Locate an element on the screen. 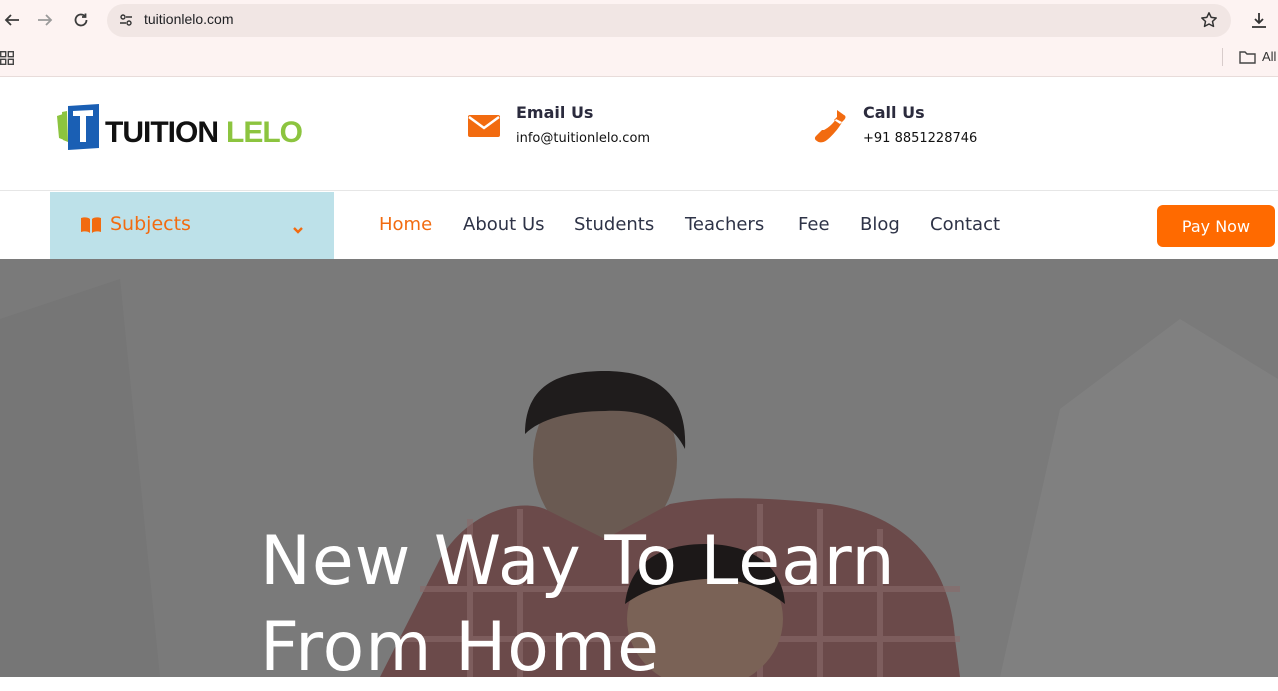 The width and height of the screenshot is (1278, 691). site-info-icon is located at coordinates (126, 20).